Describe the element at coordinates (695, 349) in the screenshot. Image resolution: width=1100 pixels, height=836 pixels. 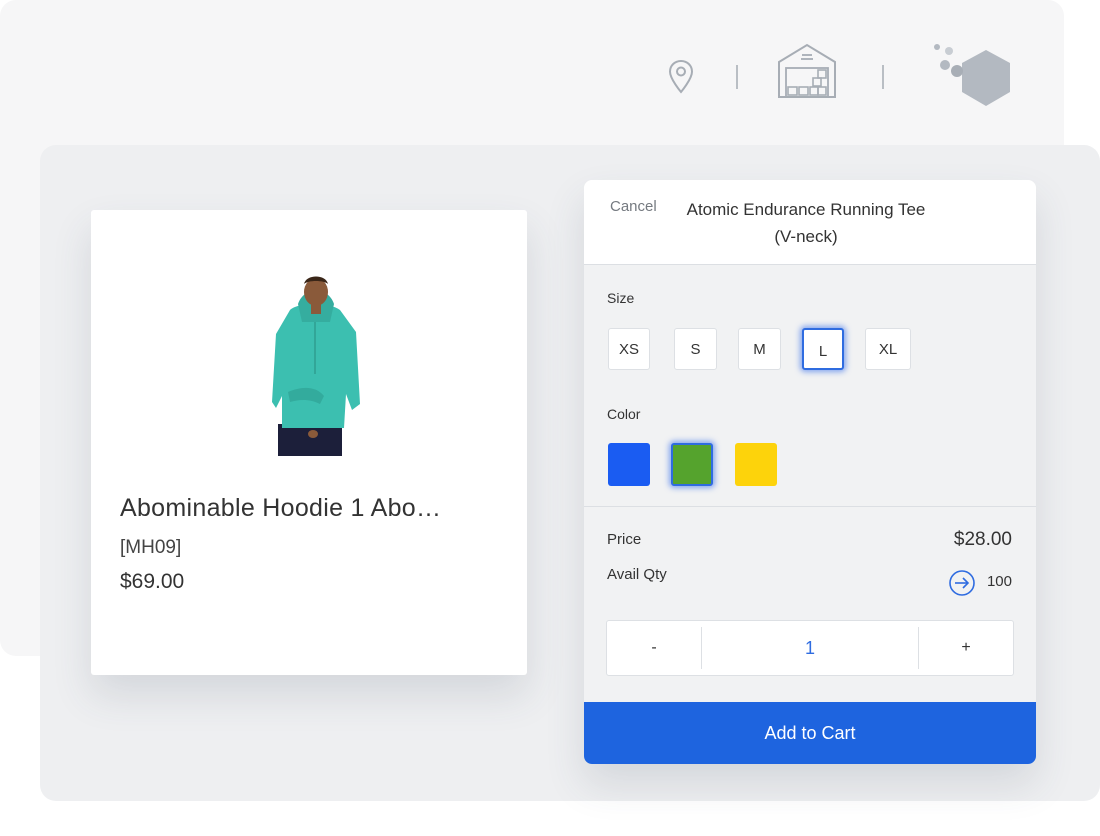
I see `size-option-s: S` at that location.